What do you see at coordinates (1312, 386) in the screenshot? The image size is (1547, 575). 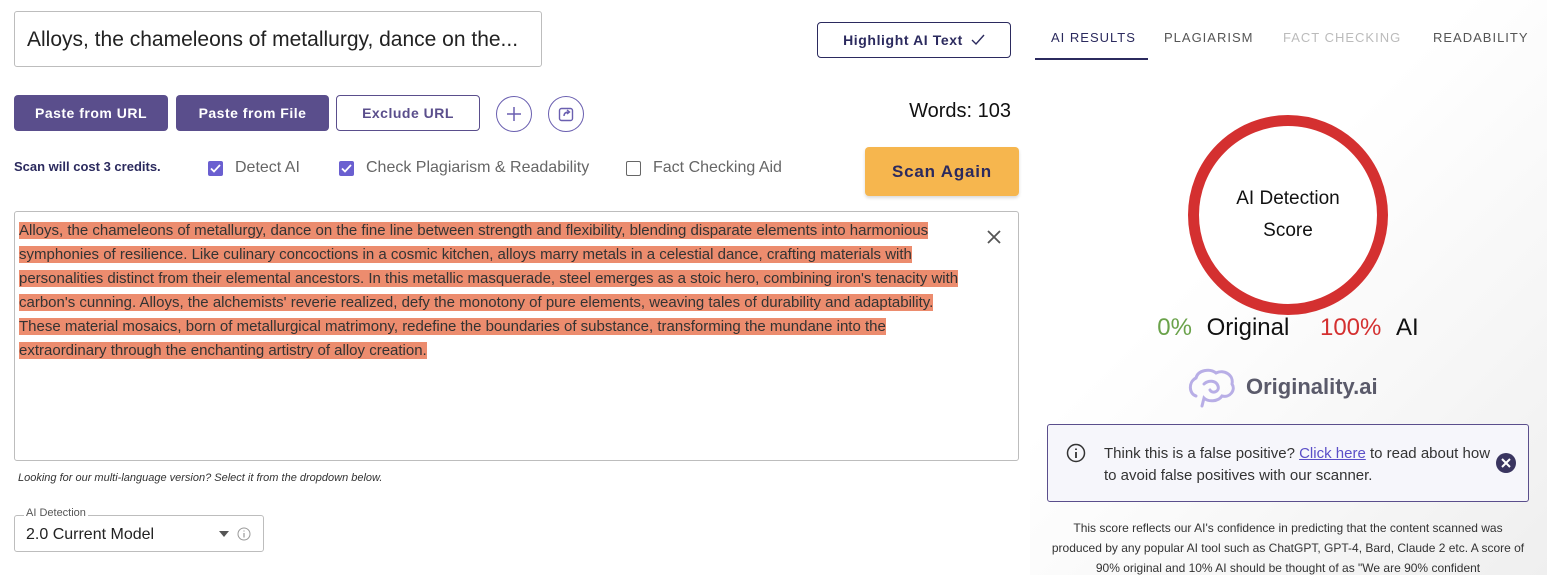 I see `logo-text: Originality.ai` at bounding box center [1312, 386].